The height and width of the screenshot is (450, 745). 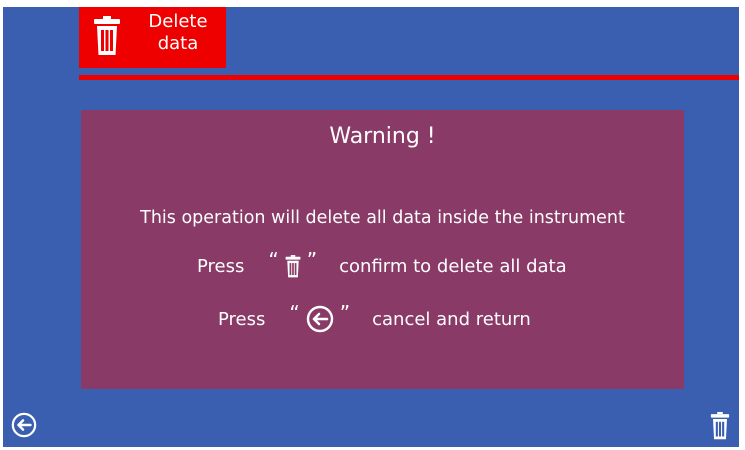 I want to click on back-button, so click(x=24, y=427).